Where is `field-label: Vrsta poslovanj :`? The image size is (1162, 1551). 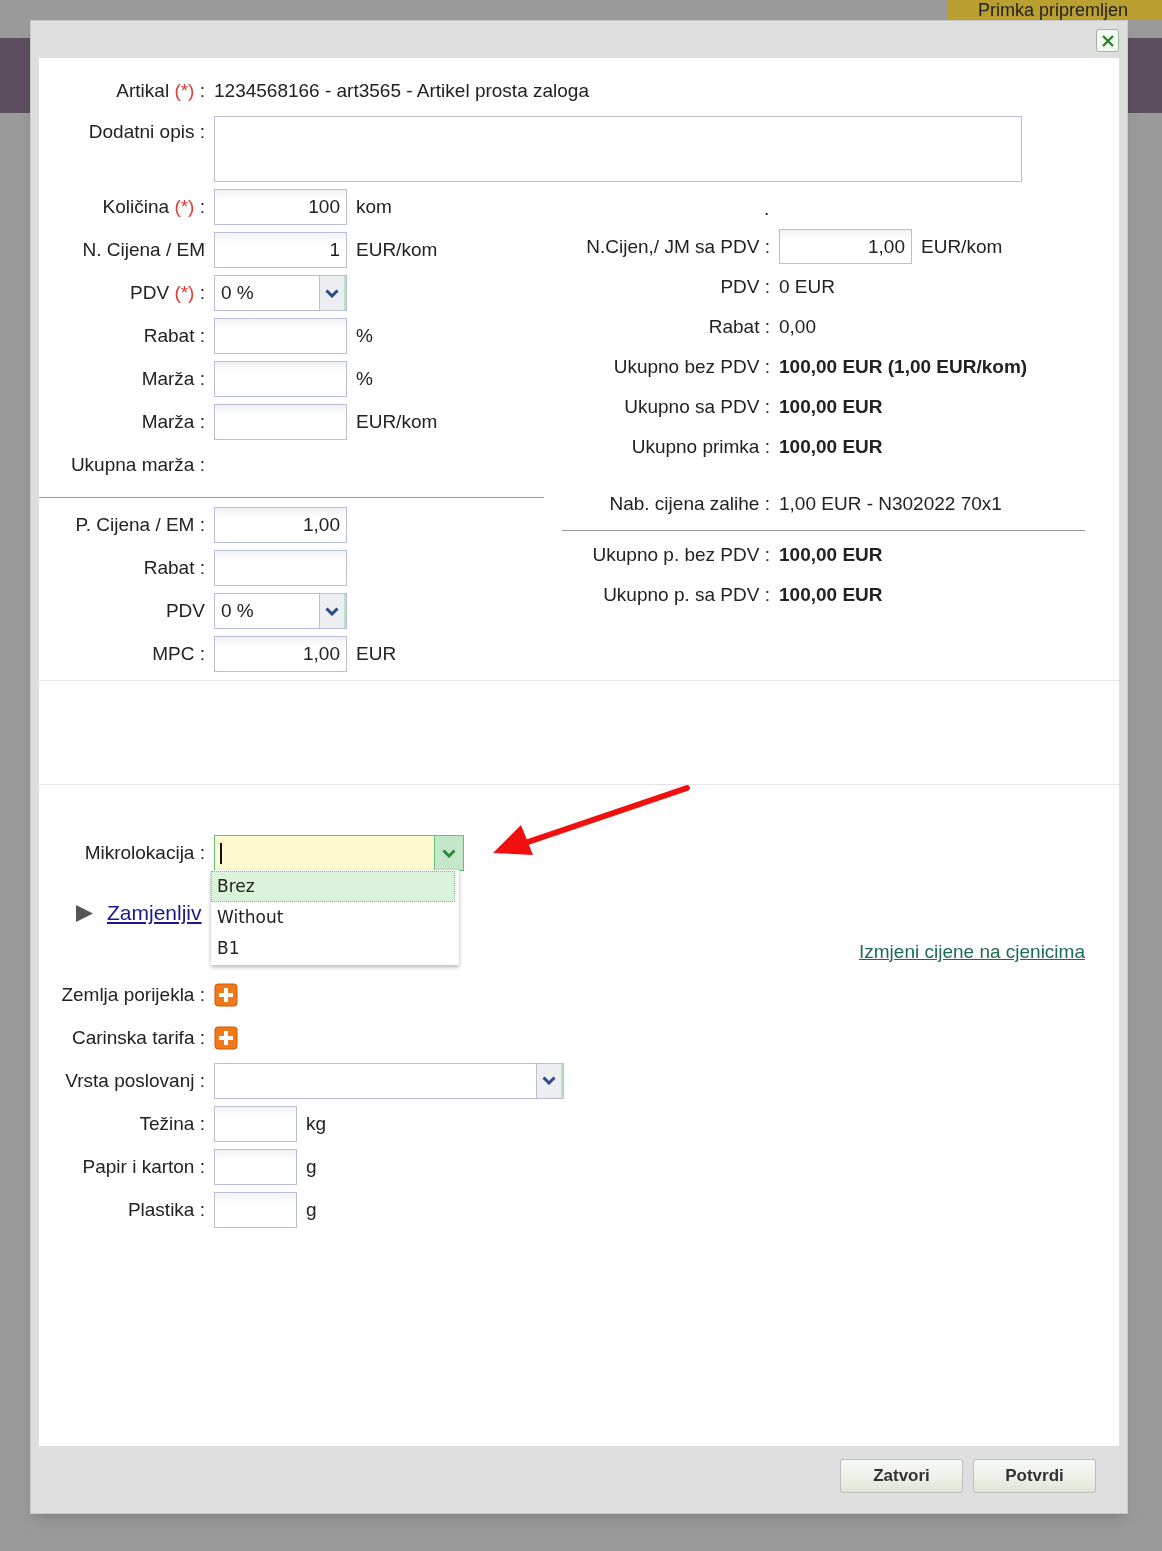 field-label: Vrsta poslovanj : is located at coordinates (134, 1080).